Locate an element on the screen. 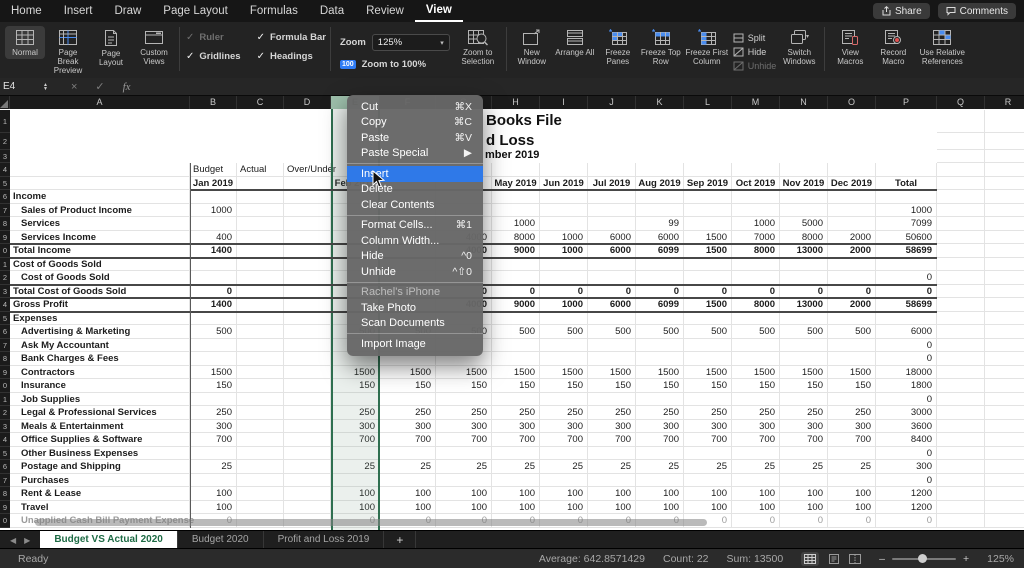 Image resolution: width=1024 pixels, height=568 pixels. cell: 1000 is located at coordinates (564, 305).